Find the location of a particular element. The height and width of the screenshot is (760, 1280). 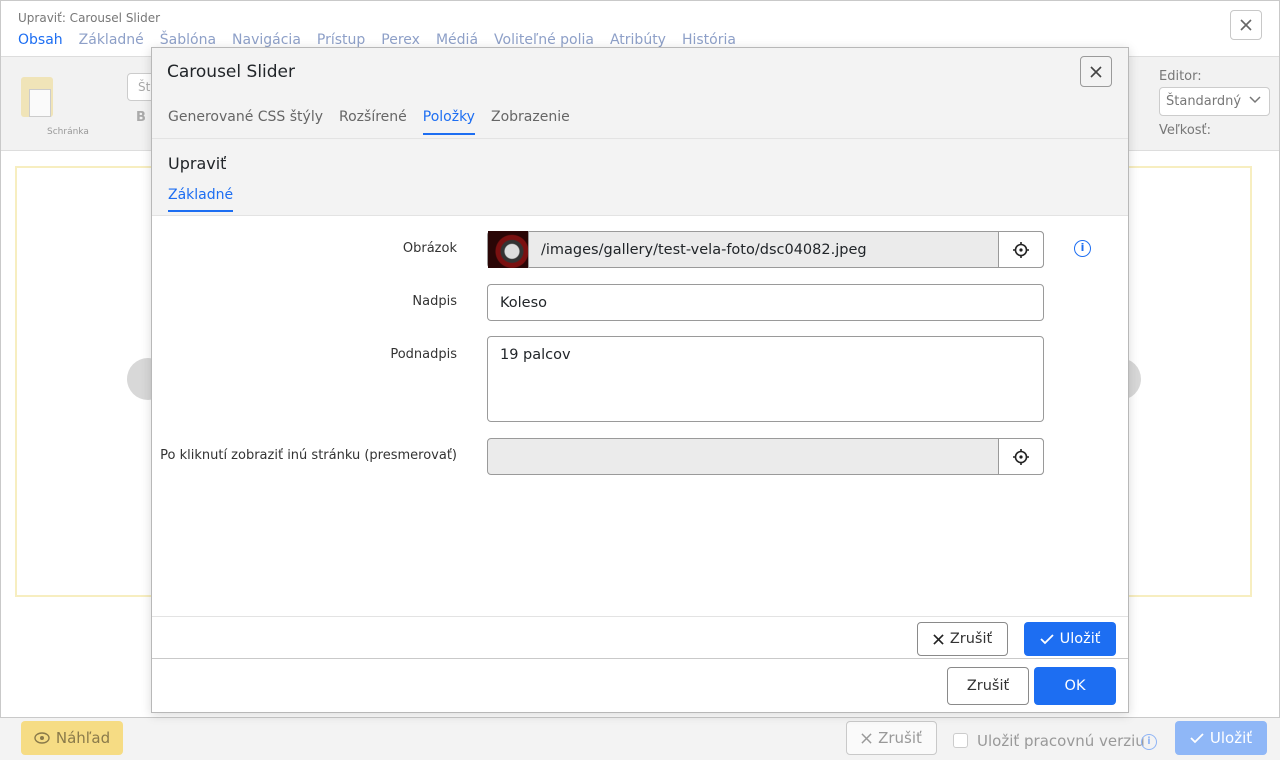

item-cancel-button: Zrušiť is located at coordinates (962, 639).